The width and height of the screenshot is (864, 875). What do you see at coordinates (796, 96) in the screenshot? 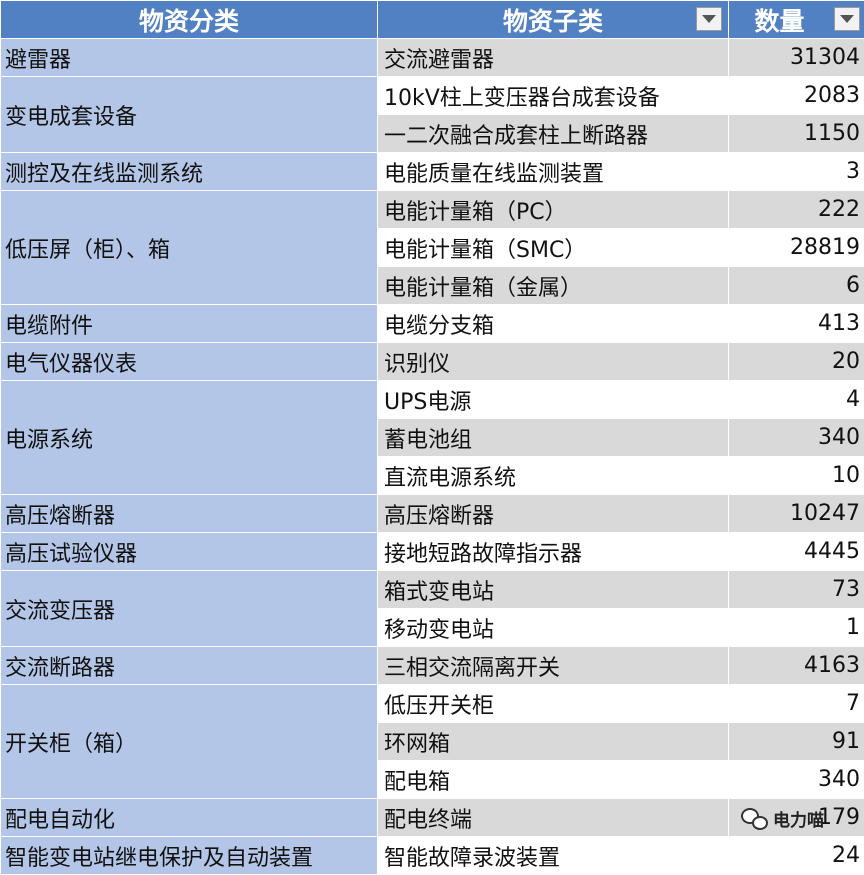
I see `quantity-cell: 2083` at bounding box center [796, 96].